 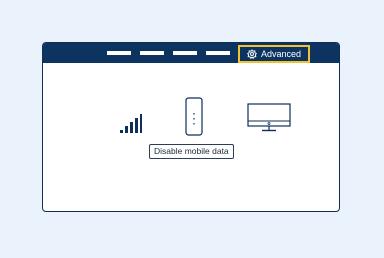 What do you see at coordinates (191, 151) in the screenshot?
I see `disable-mobile-data-tooltip: Disable mobile data` at bounding box center [191, 151].